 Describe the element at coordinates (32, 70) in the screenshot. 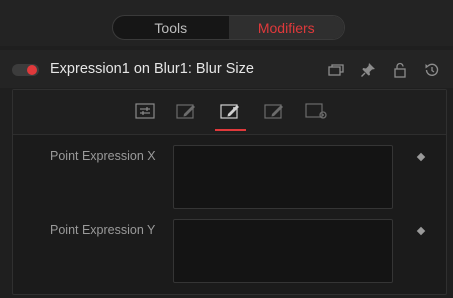

I see `enable-toggle-dot` at that location.